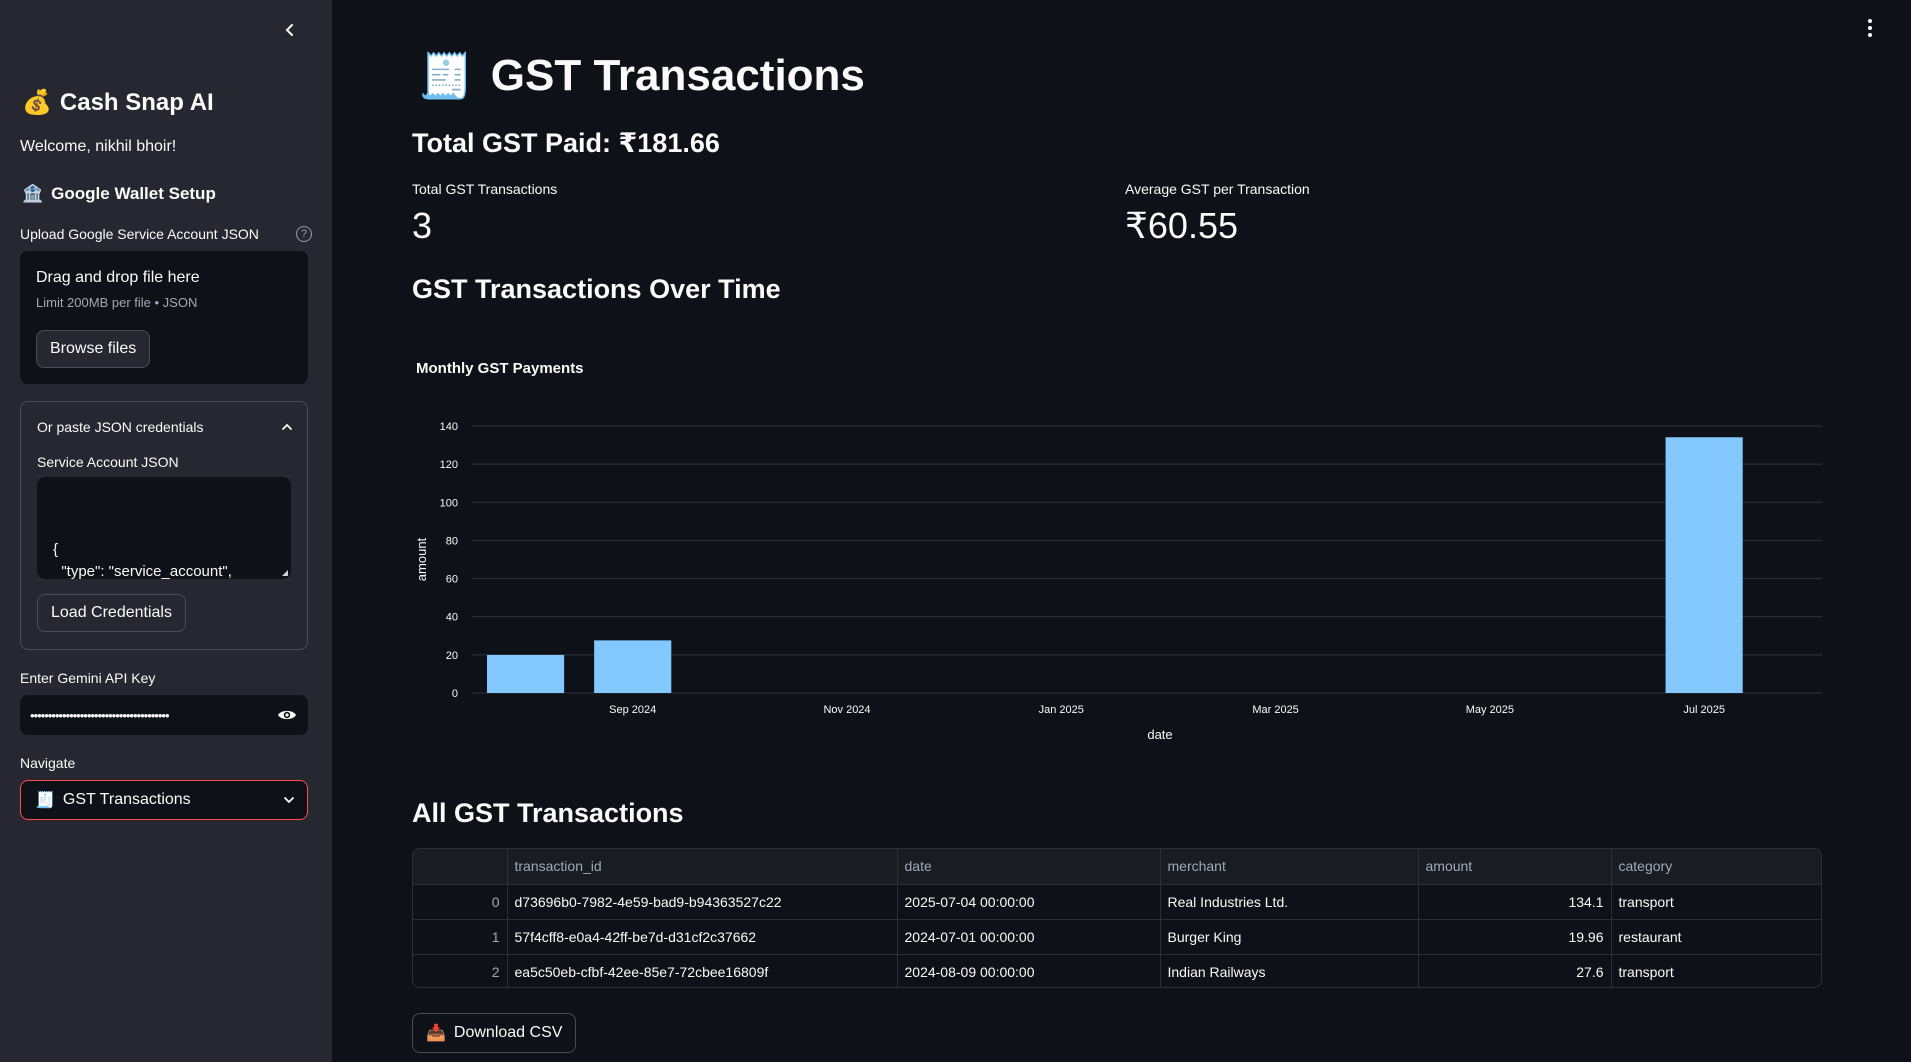  I want to click on upload-label: Upload Google Service Account JSON ?, so click(166, 234).